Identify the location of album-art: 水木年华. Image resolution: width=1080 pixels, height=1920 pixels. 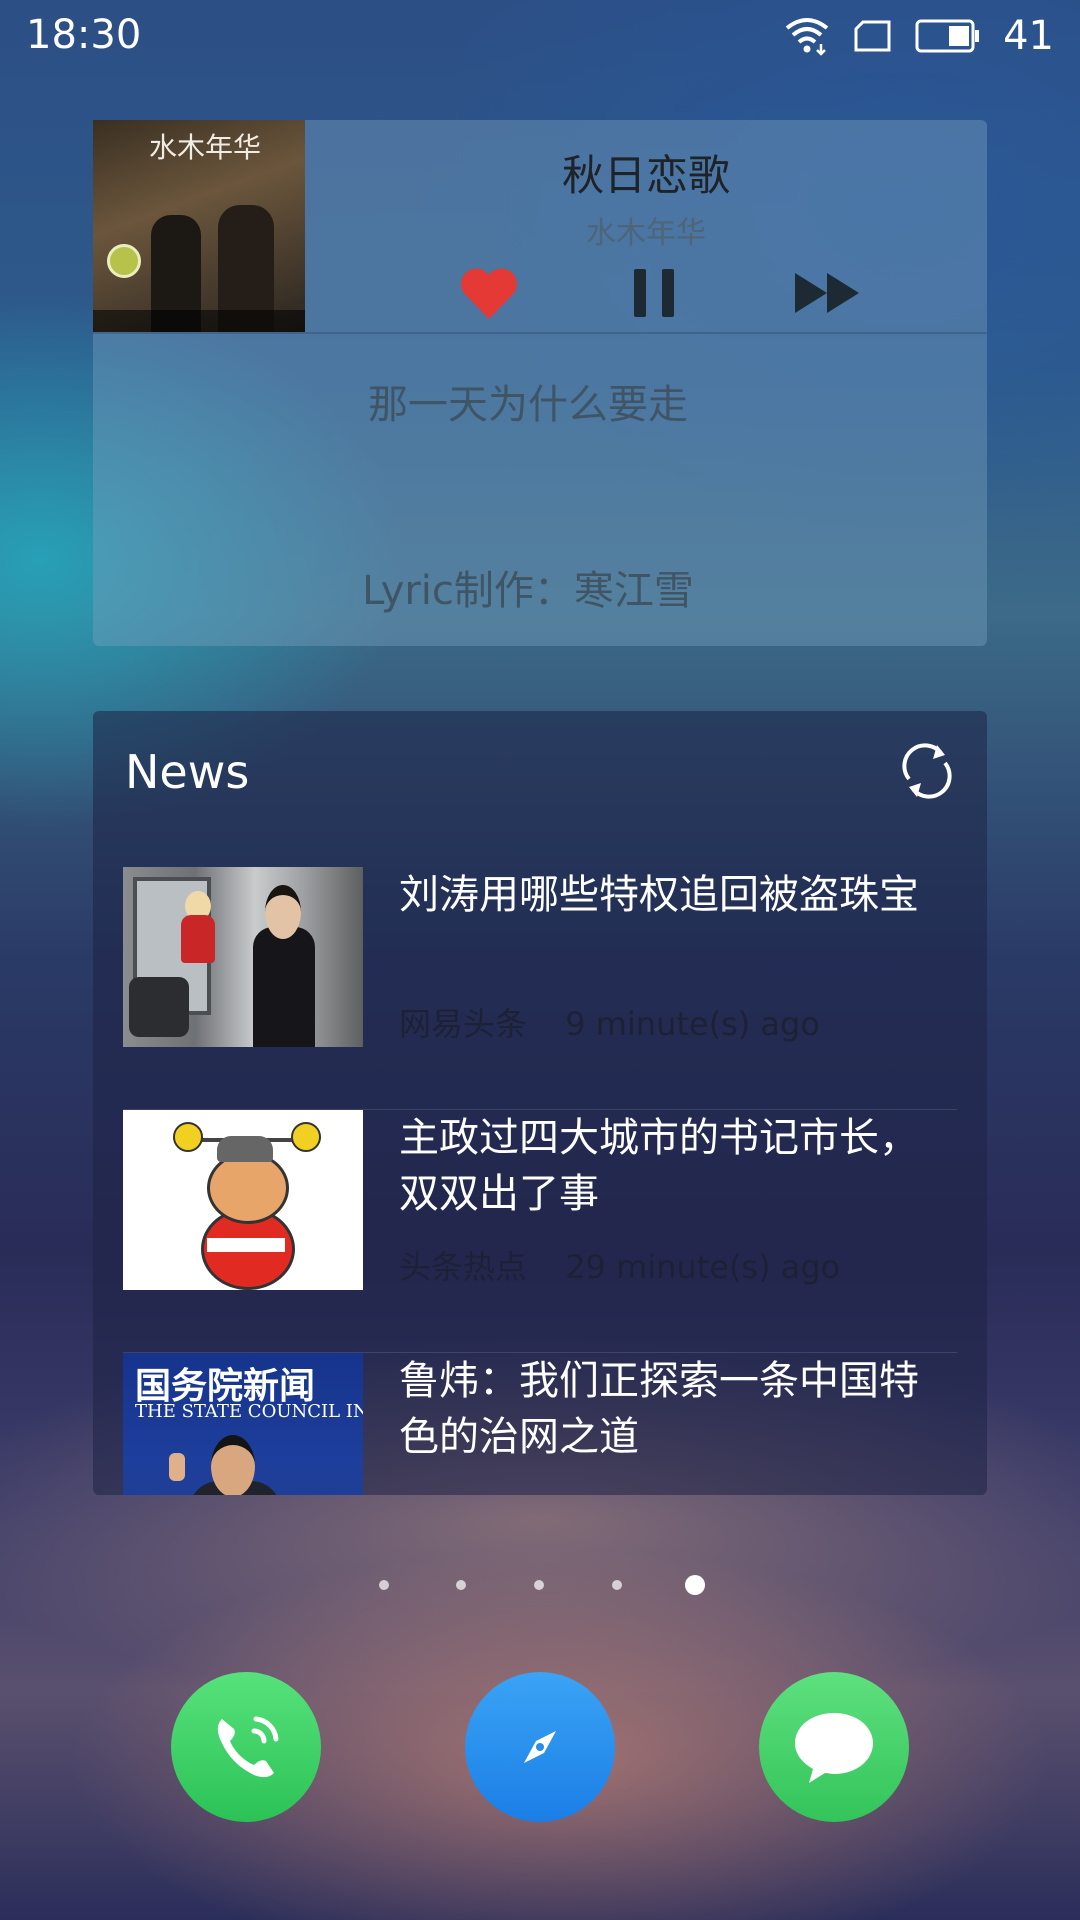
(199, 226).